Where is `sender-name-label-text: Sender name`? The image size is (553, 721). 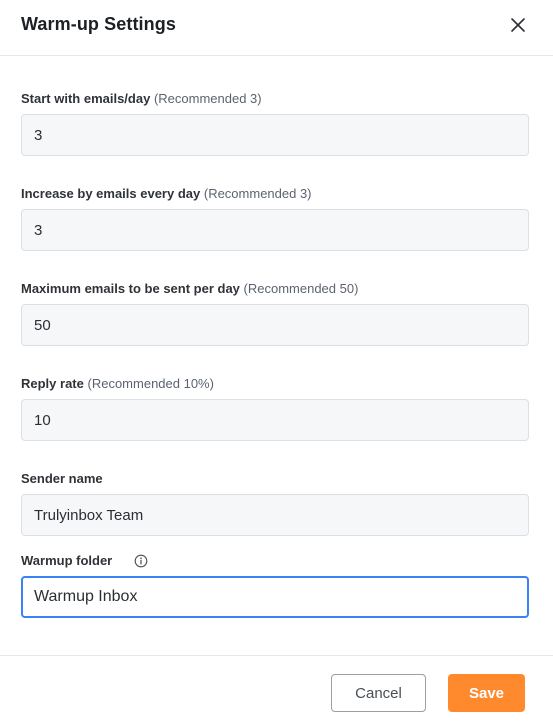
sender-name-label-text: Sender name is located at coordinates (62, 478).